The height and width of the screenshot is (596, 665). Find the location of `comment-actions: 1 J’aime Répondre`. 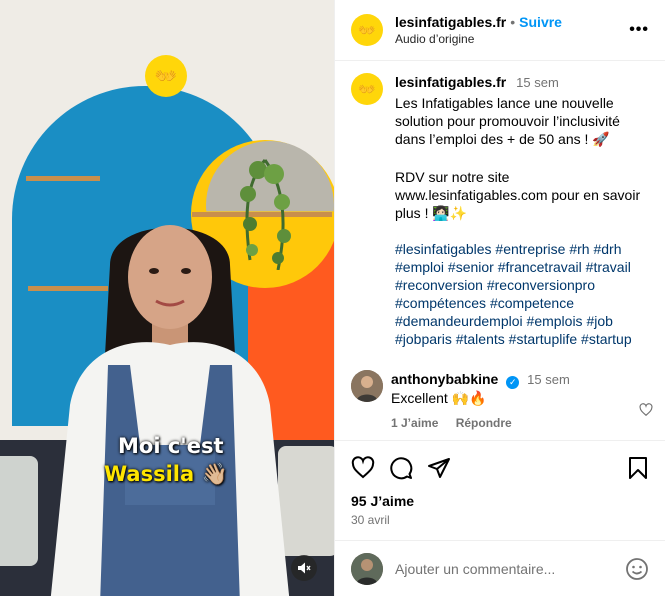

comment-actions: 1 J’aime Répondre is located at coordinates (520, 423).